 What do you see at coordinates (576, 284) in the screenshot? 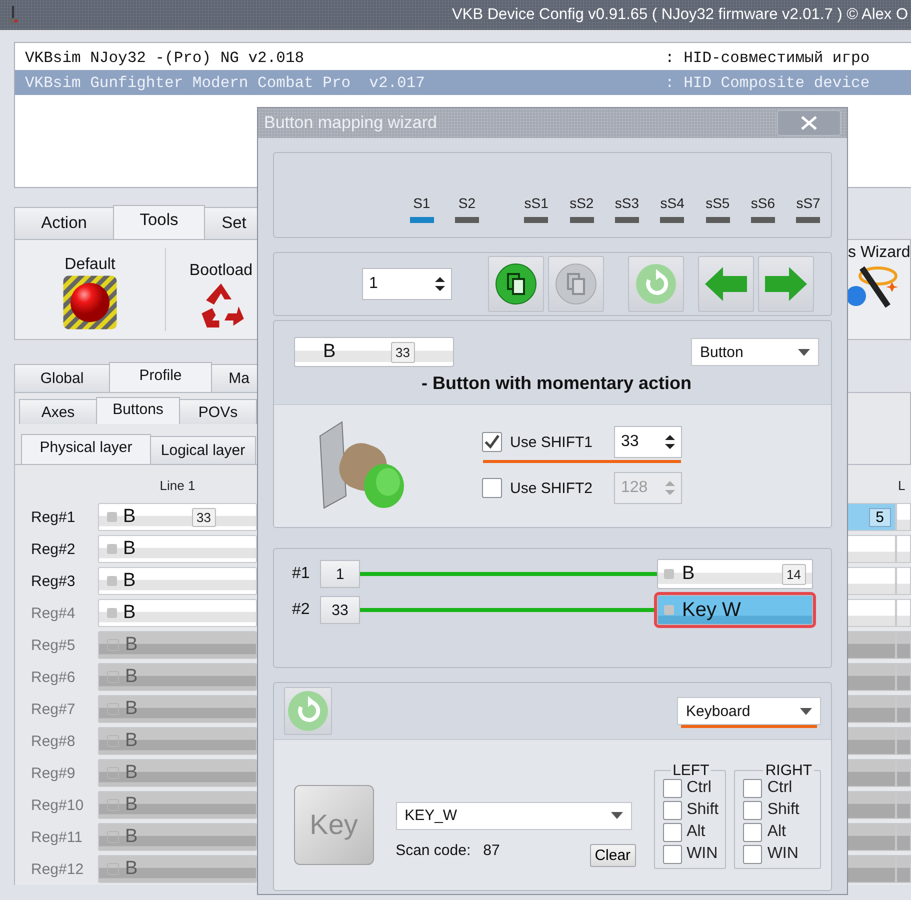
I see `paste-icon` at bounding box center [576, 284].